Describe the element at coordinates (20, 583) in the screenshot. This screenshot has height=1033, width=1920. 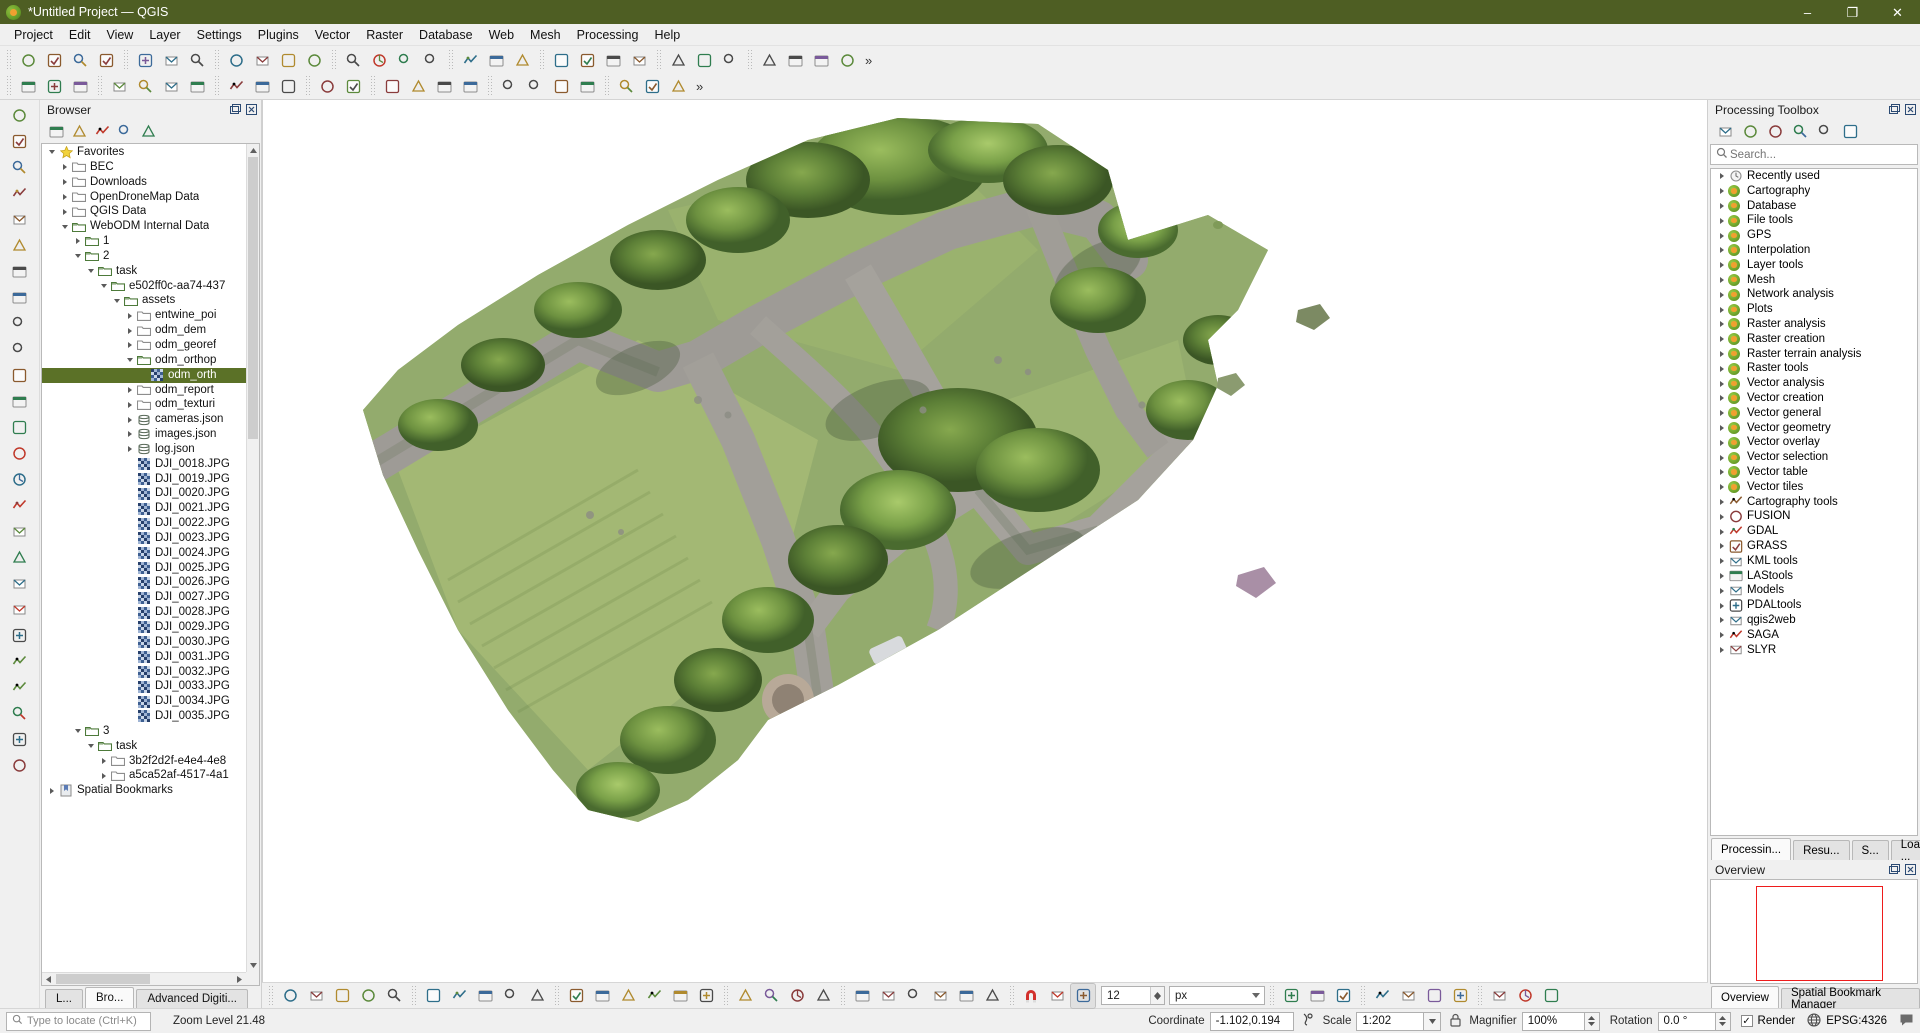
I see `new-gpx-icon` at that location.